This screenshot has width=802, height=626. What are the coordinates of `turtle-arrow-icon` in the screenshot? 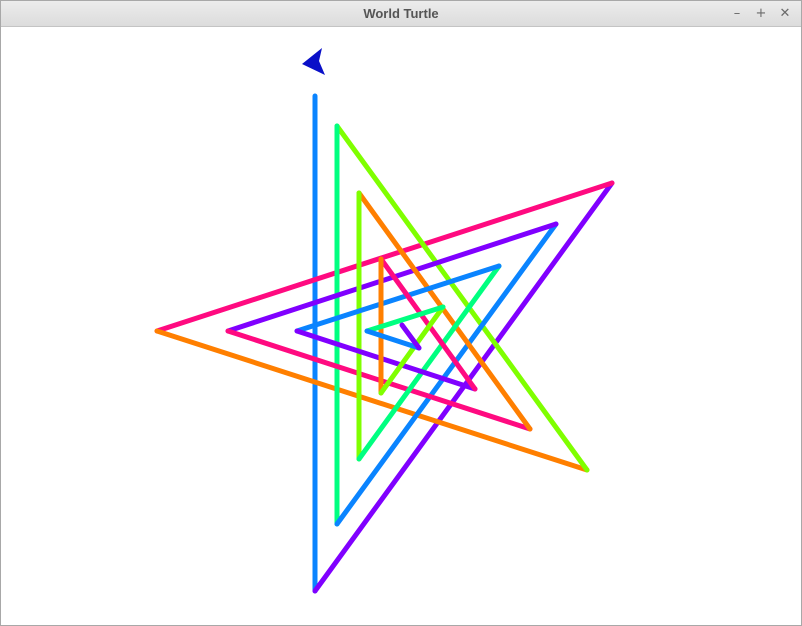 It's located at (313, 61).